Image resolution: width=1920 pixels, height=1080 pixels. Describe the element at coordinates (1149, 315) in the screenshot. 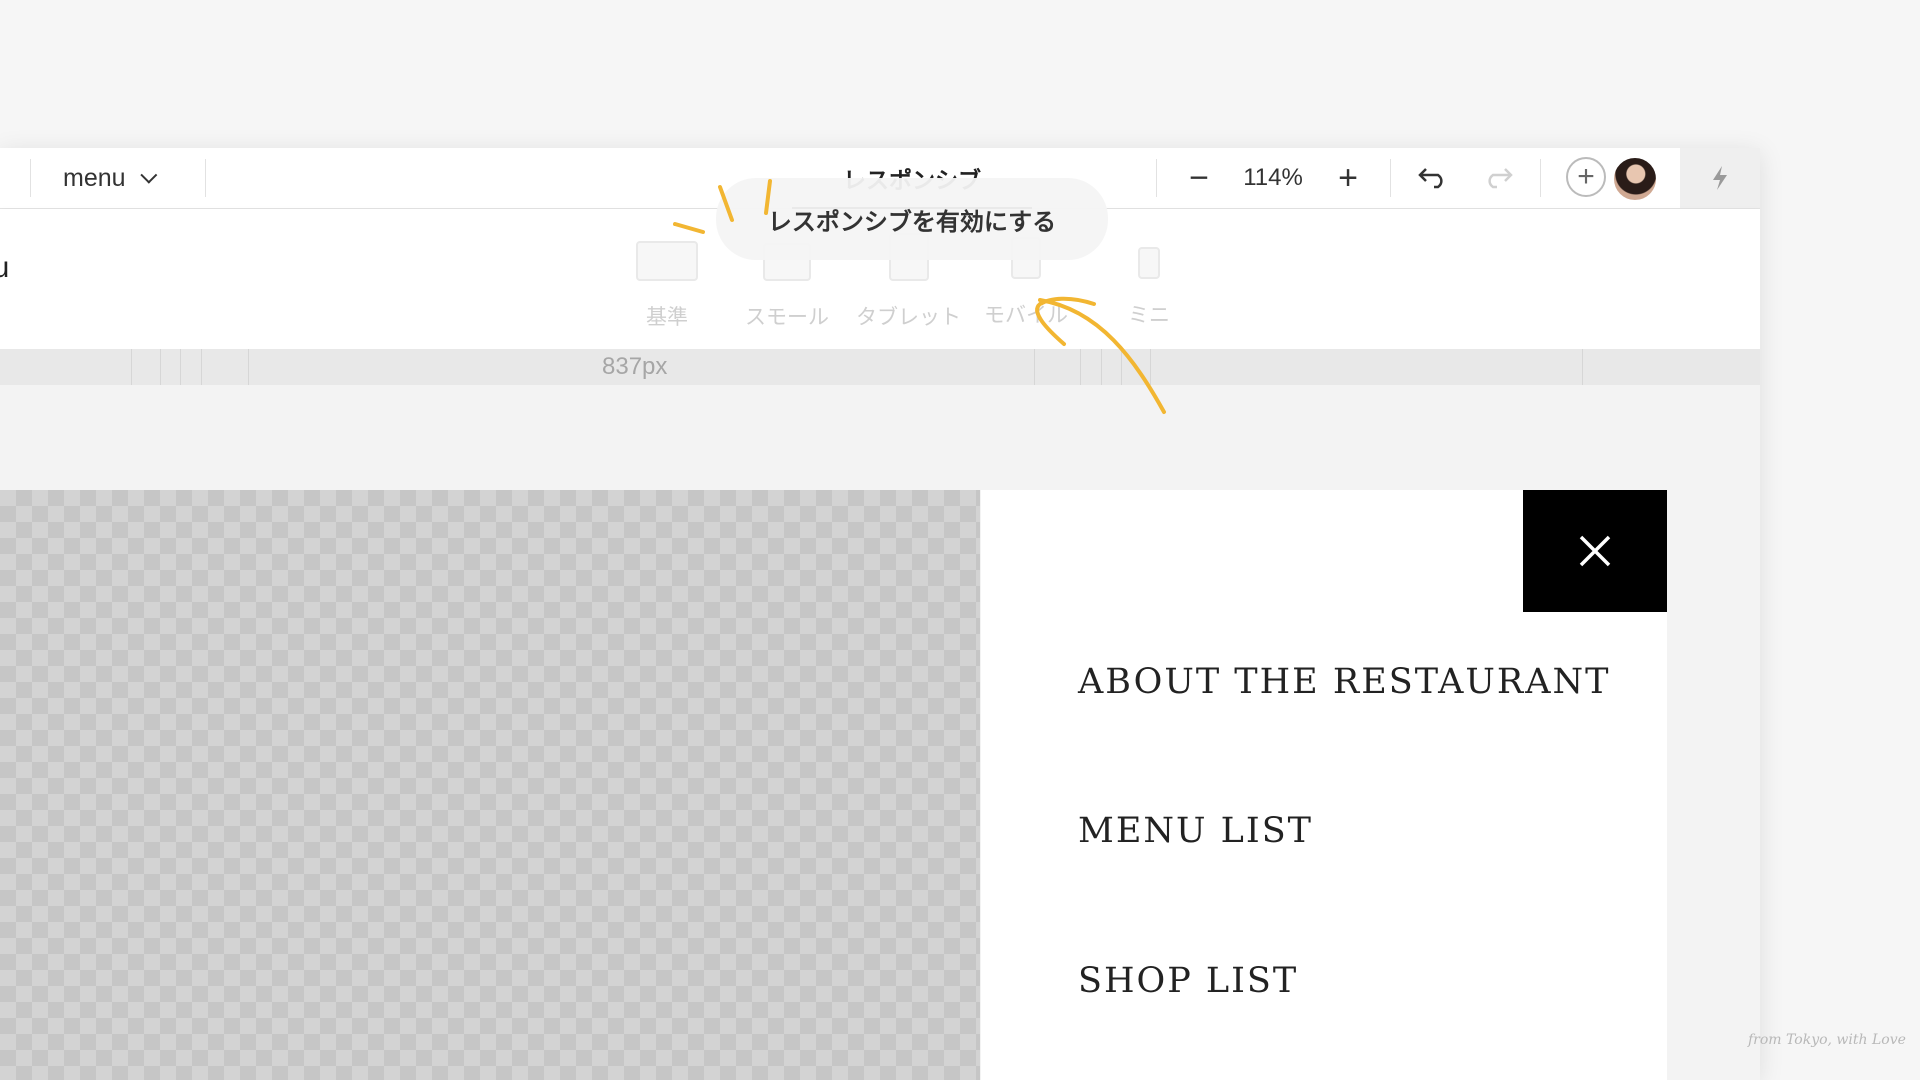

I see `breakpoint-label: ミニ` at that location.